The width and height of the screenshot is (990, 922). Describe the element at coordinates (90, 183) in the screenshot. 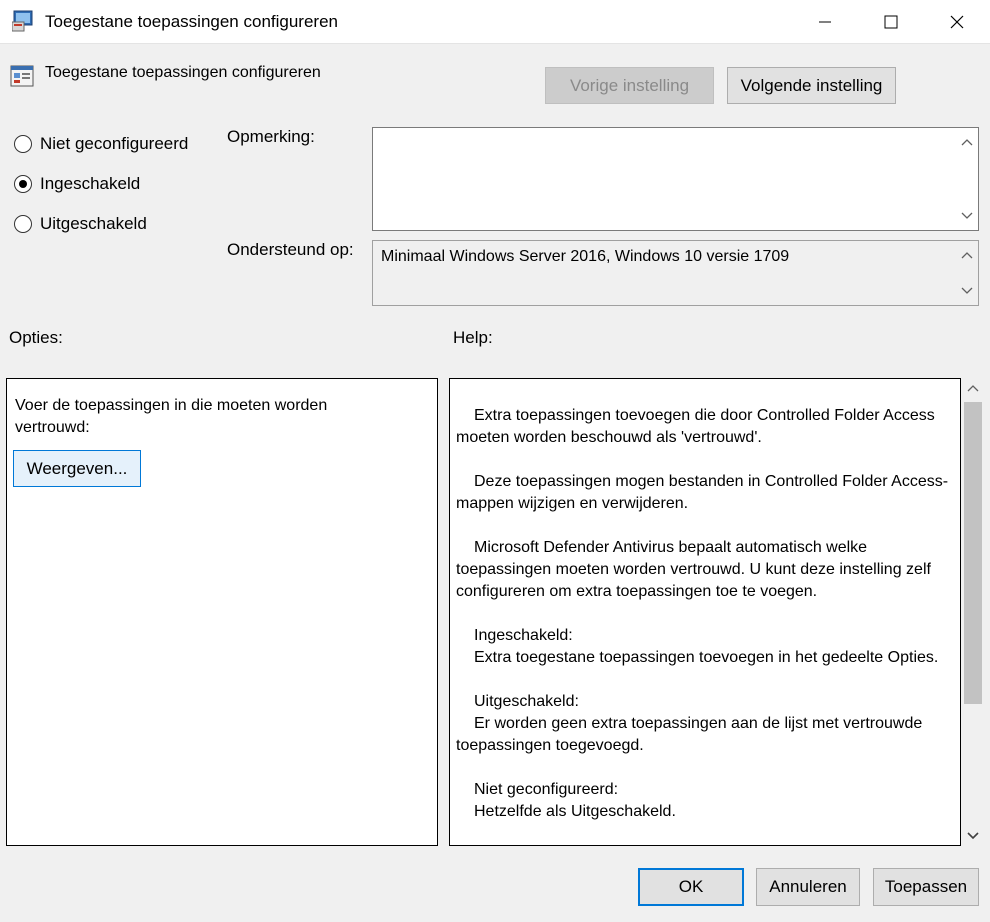

I see `radio-label: Ingeschakeld` at that location.